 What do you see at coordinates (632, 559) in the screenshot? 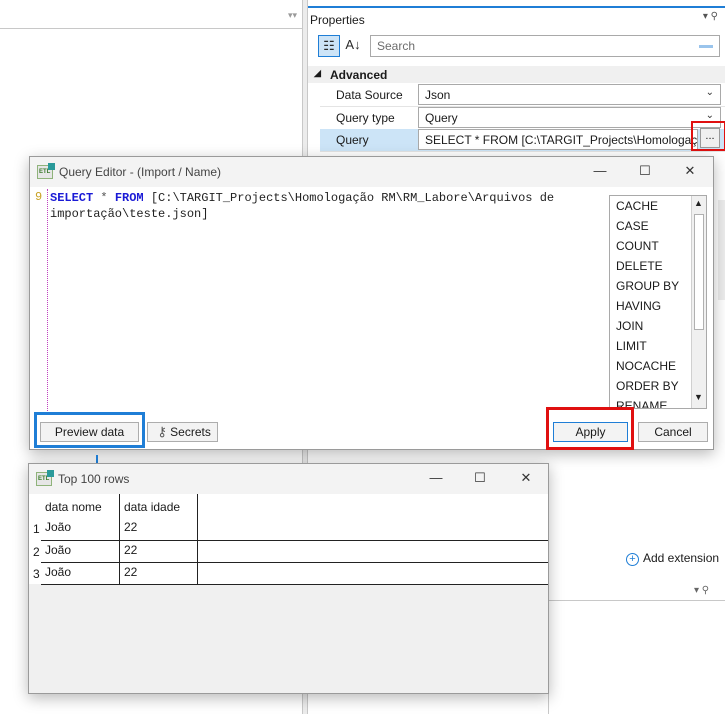
I see `plus-circle-icon: +` at bounding box center [632, 559].